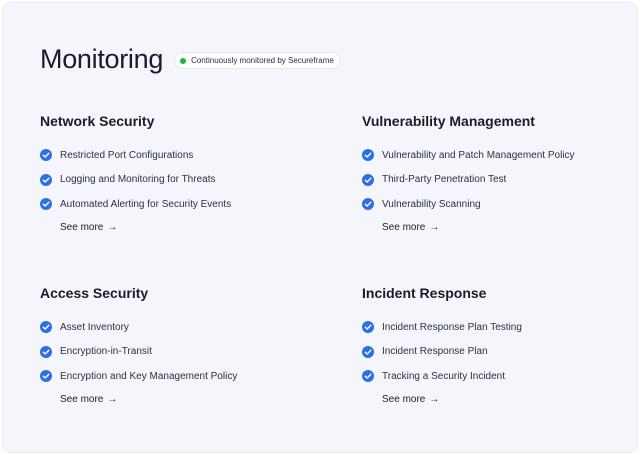 Image resolution: width=640 pixels, height=455 pixels. Describe the element at coordinates (448, 121) in the screenshot. I see `section-title: Vulnerability Management` at that location.